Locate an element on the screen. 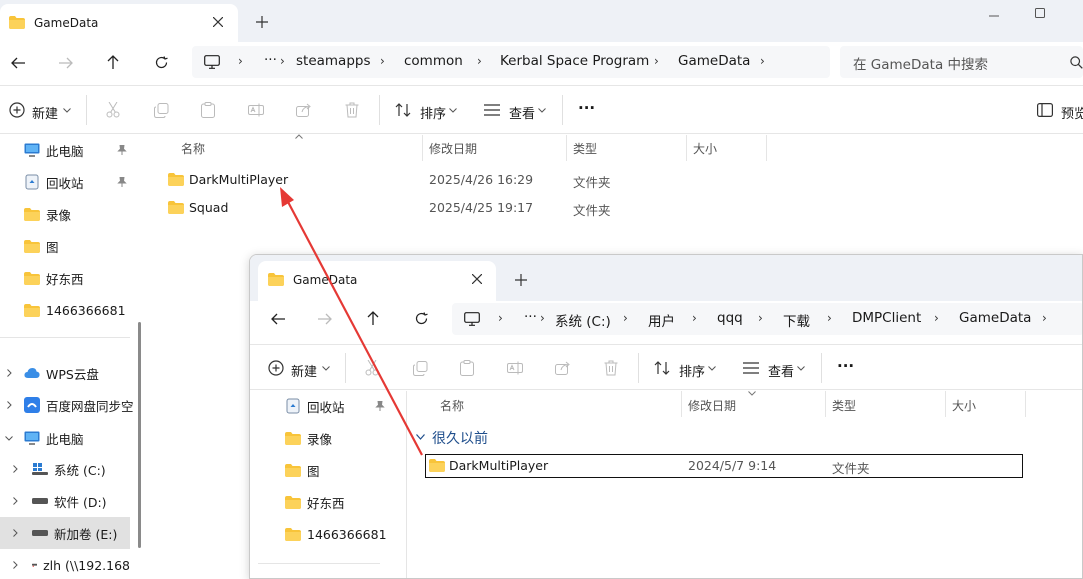  column-header-type: 类型 is located at coordinates (585, 148).